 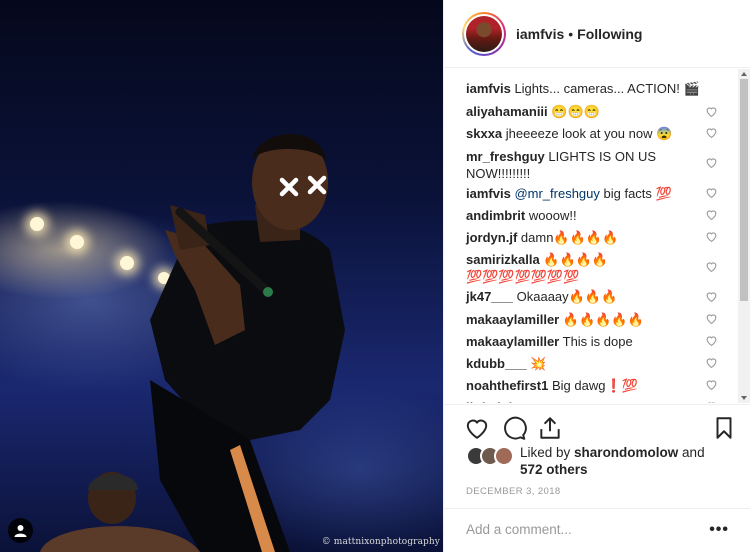 I want to click on comment-username: mr_freshguy, so click(x=505, y=156).